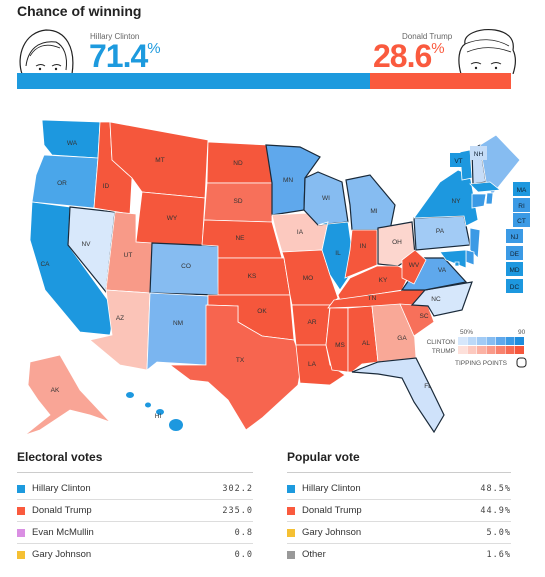  I want to click on candidate-name: Evan McMullin, so click(63, 532).